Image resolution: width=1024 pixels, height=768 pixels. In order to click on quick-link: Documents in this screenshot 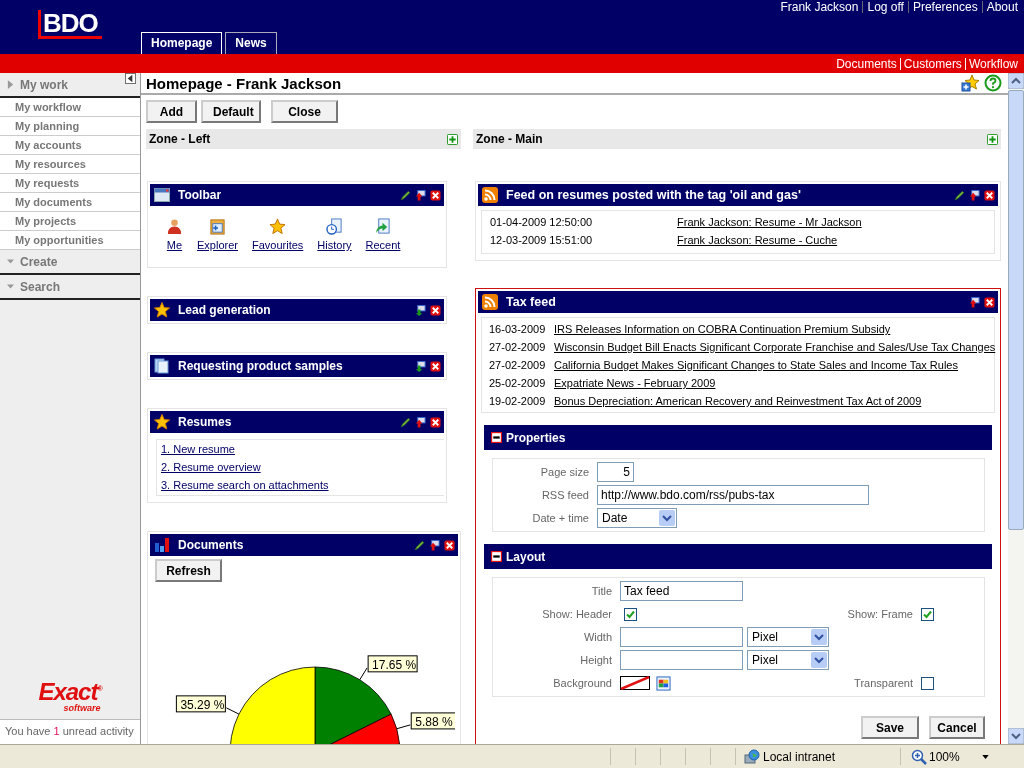, I will do `click(866, 63)`.